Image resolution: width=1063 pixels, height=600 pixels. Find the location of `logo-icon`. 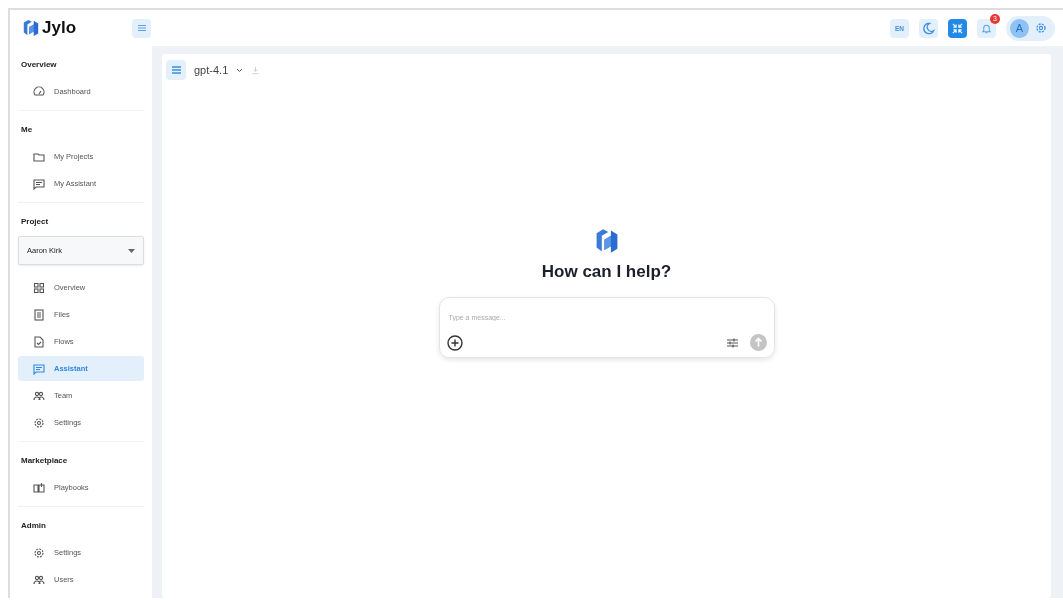

logo-icon is located at coordinates (31, 28).